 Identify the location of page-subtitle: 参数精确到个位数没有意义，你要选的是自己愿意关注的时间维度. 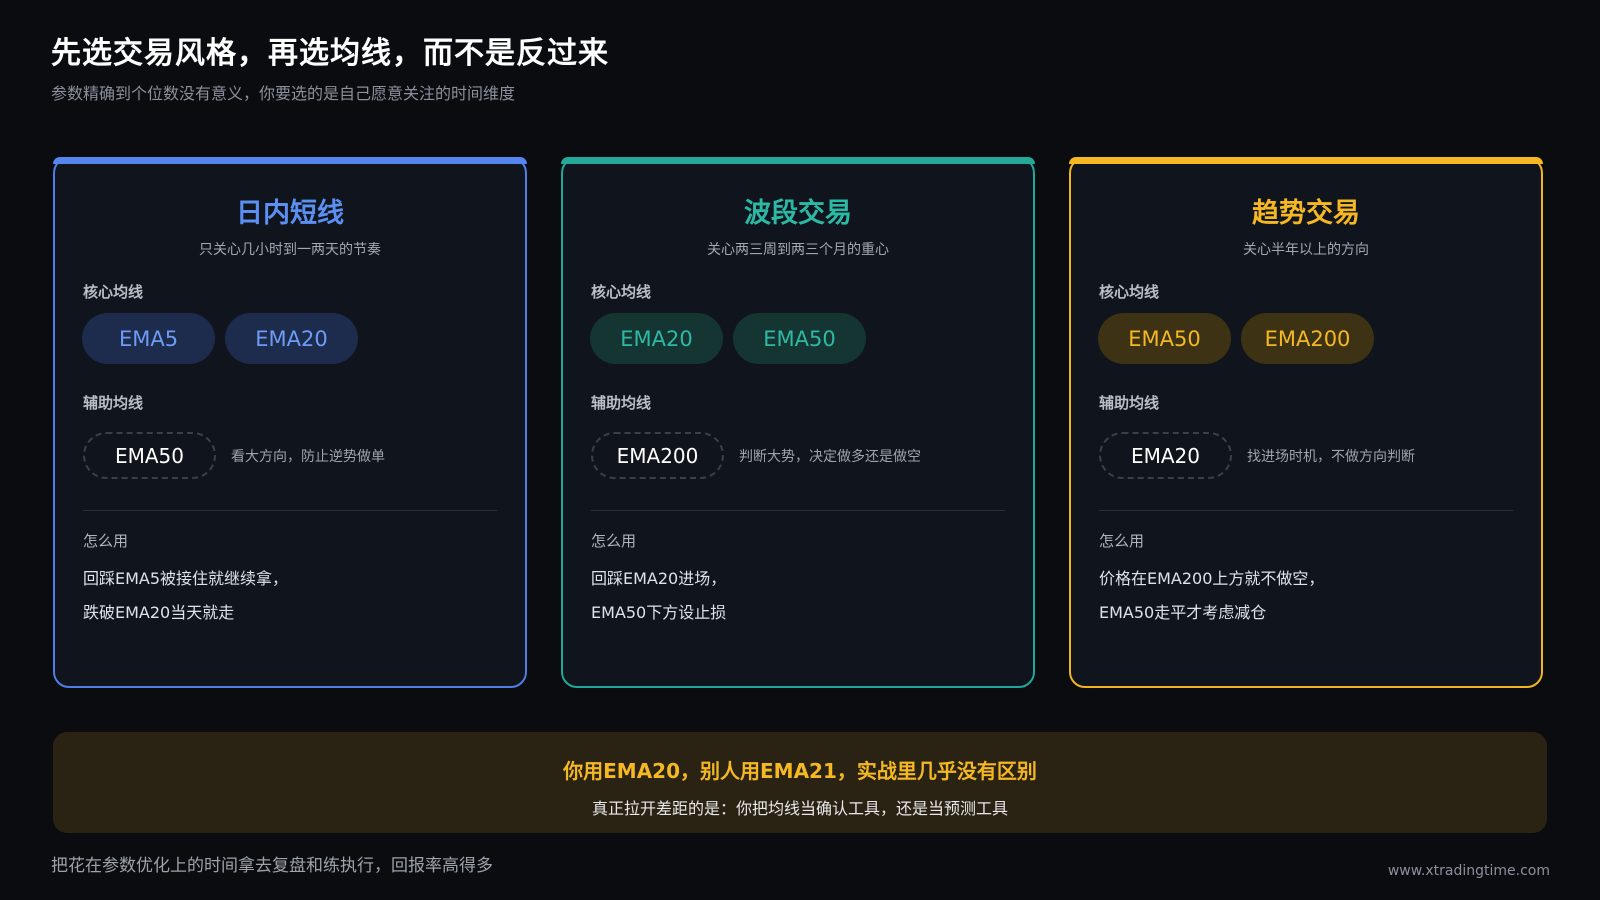
(283, 93).